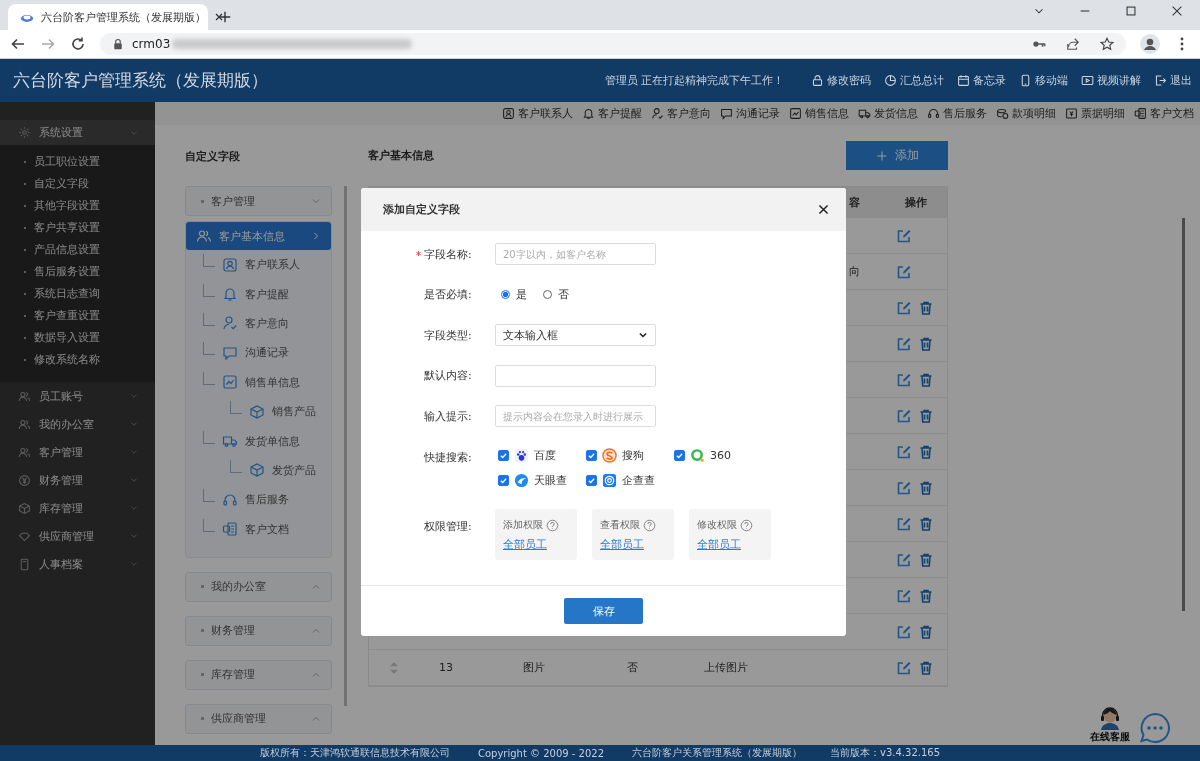 This screenshot has width=1200, height=761. What do you see at coordinates (575, 254) in the screenshot?
I see `input-field: 20字以内，如客户名称` at bounding box center [575, 254].